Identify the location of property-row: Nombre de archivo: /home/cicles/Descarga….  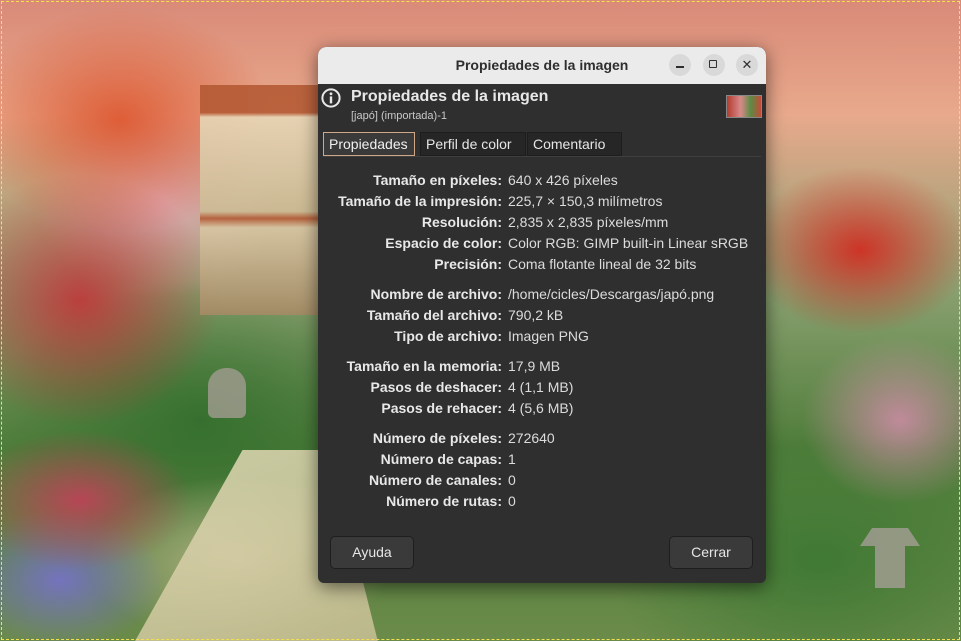
(542, 294).